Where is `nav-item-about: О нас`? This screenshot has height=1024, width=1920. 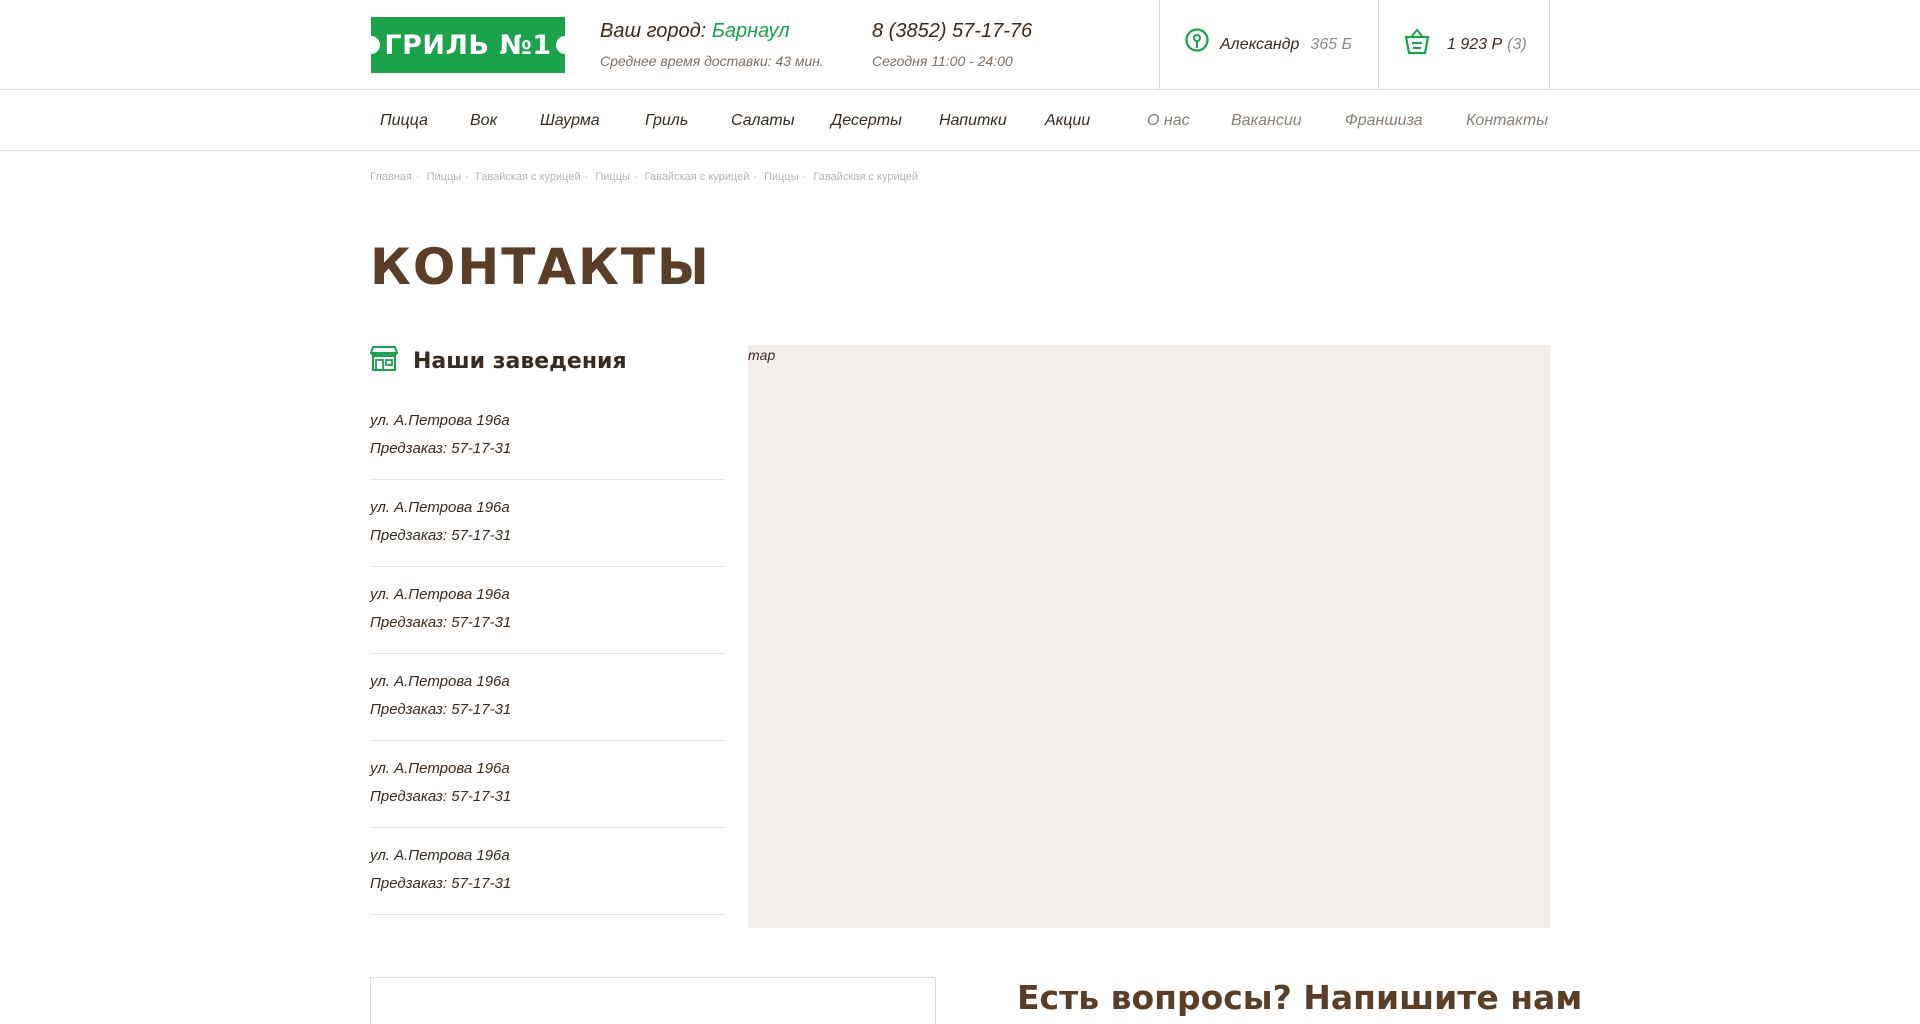
nav-item-about: О нас is located at coordinates (1168, 121).